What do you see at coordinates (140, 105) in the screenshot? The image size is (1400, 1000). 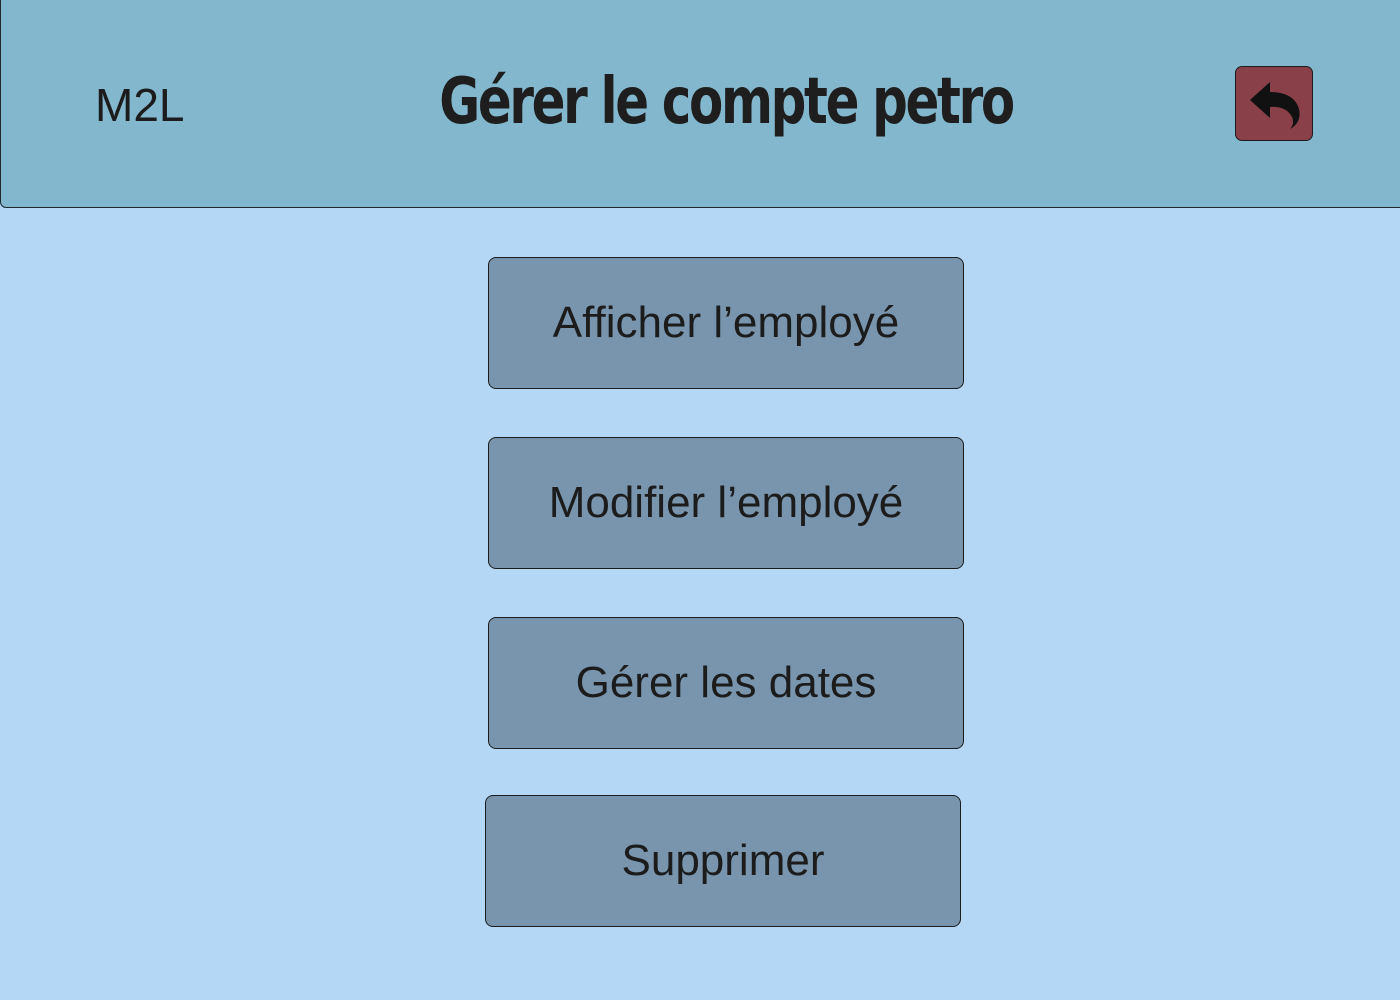 I see `brand-logo-text: M2L` at bounding box center [140, 105].